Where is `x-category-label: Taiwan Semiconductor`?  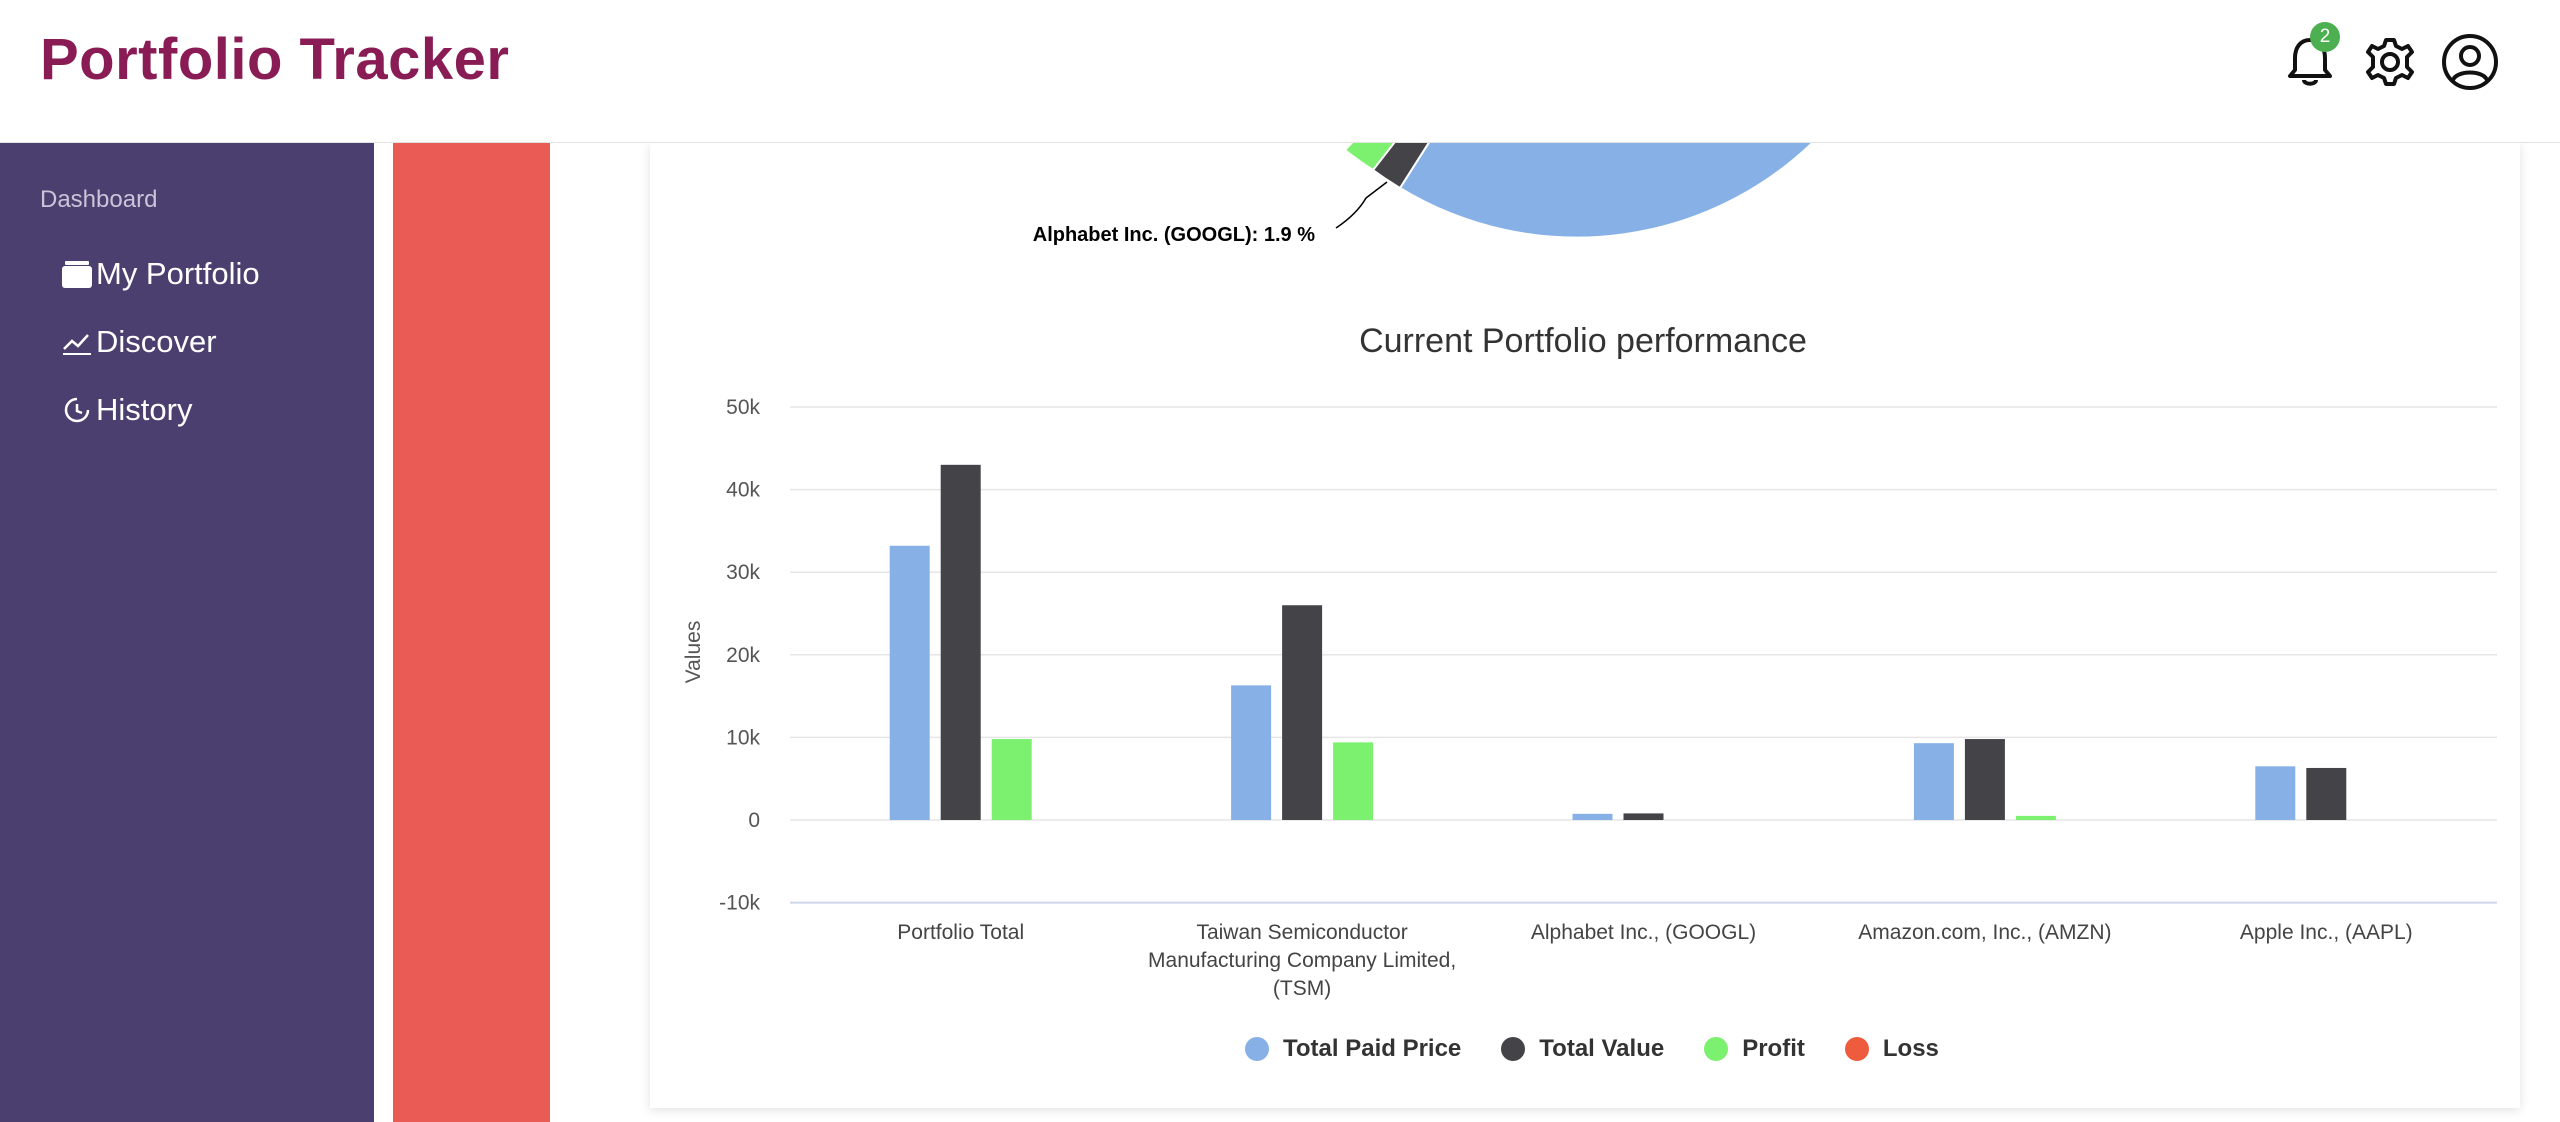 x-category-label: Taiwan Semiconductor is located at coordinates (1301, 932).